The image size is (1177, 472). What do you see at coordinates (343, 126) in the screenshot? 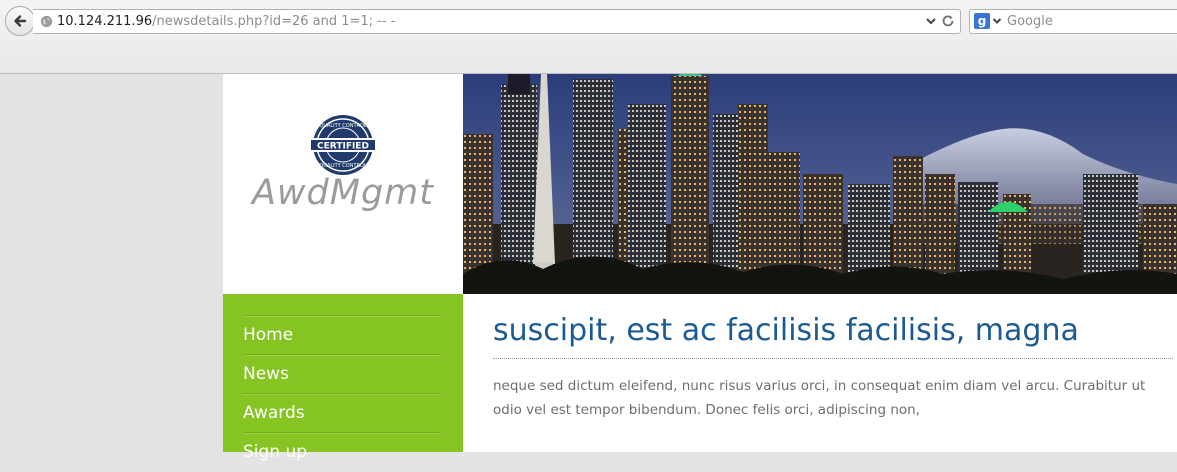
I see `badge-top-text: QUALITY CONTROL` at bounding box center [343, 126].